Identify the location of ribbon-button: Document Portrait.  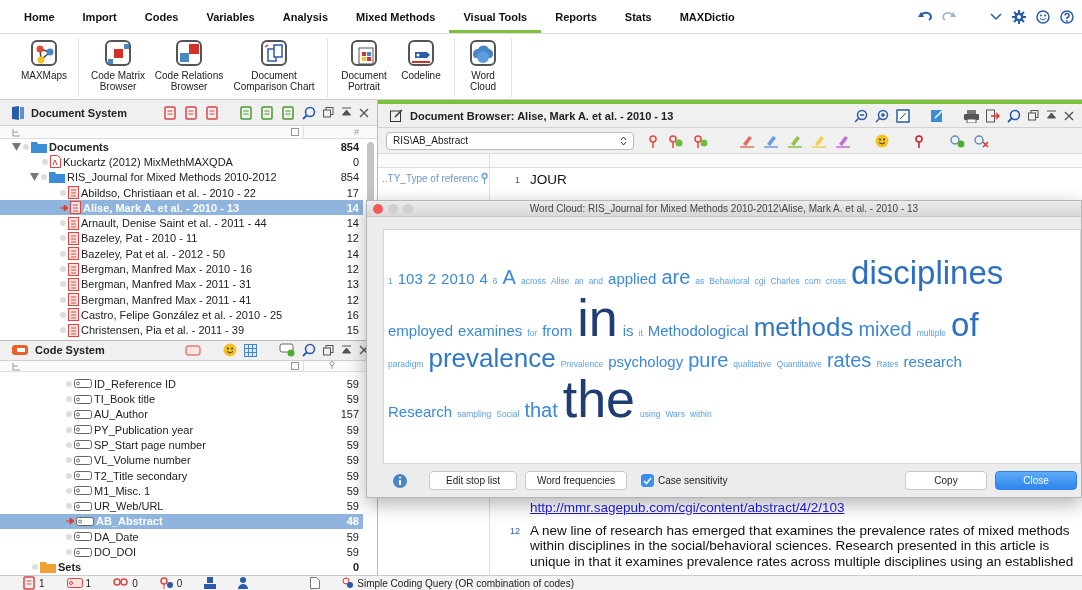
(364, 67).